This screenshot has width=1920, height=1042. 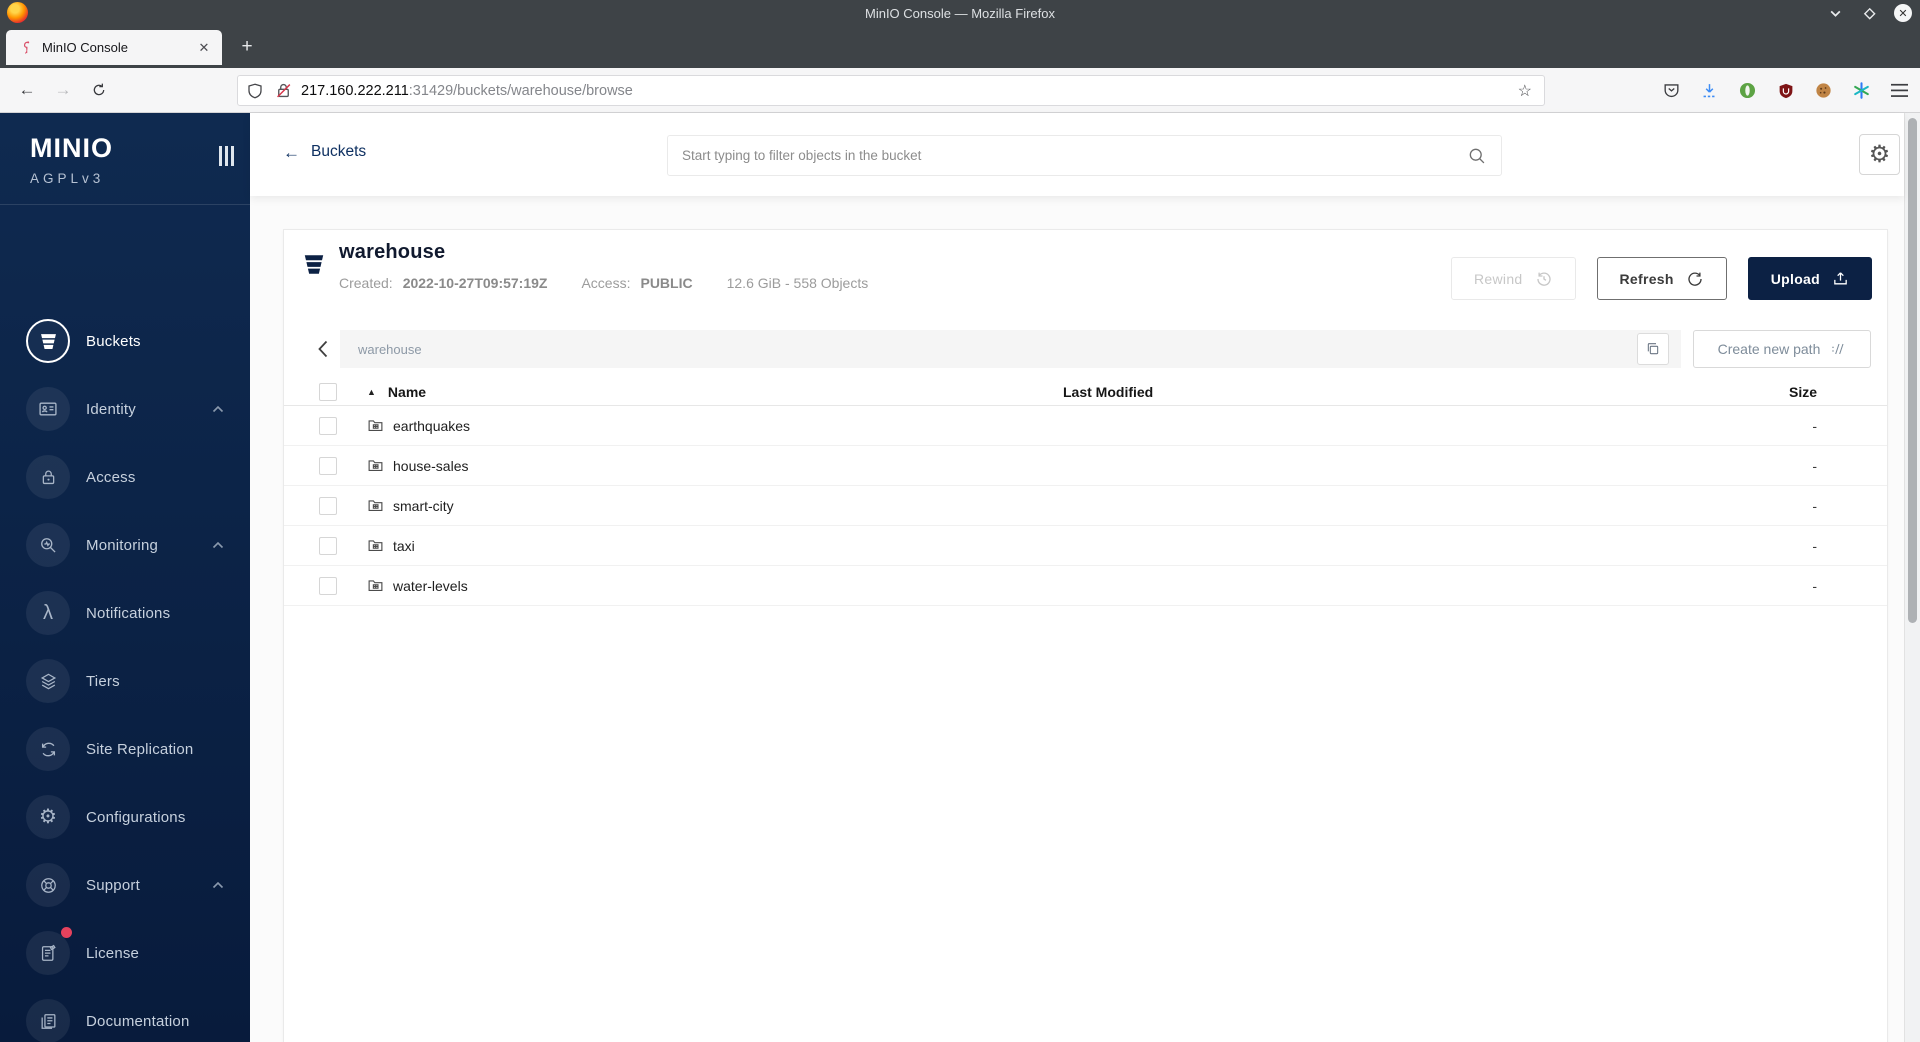 I want to click on create-new-path-button: Create new path, so click(x=1782, y=349).